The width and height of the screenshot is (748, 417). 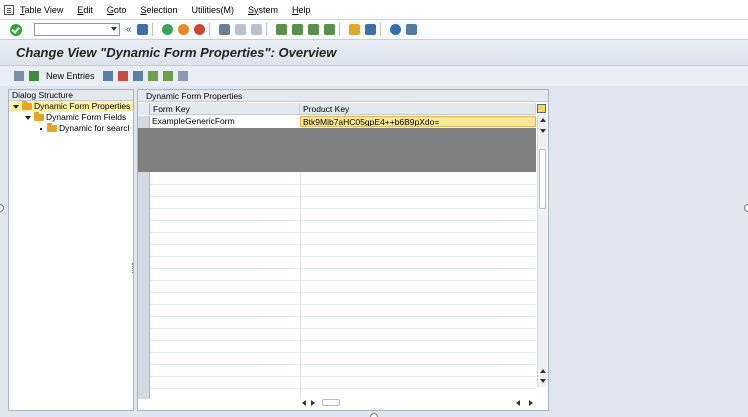 I want to click on save-icon, so click(x=142, y=29).